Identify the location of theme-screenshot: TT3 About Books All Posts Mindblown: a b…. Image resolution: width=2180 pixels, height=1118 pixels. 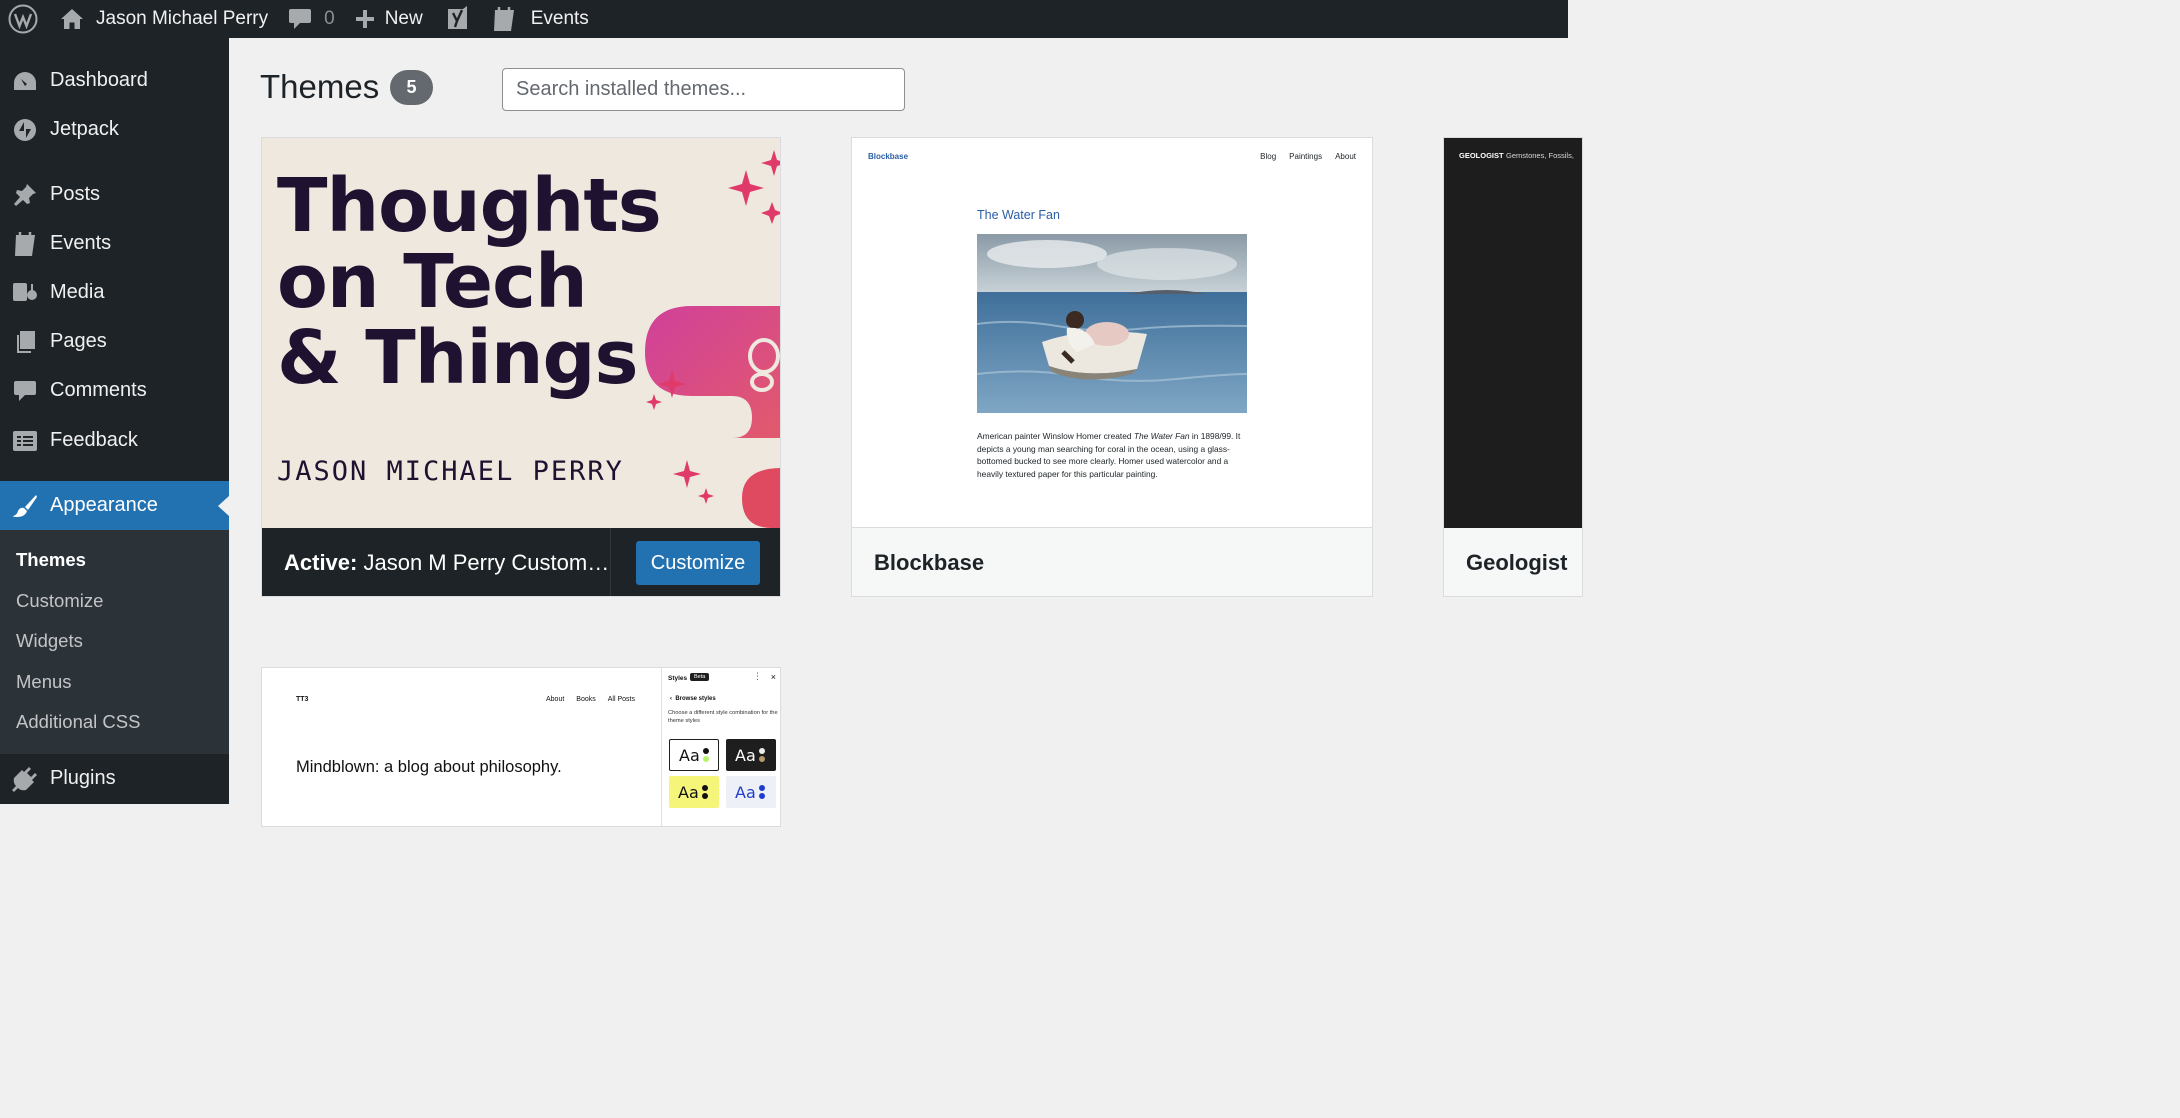
(521, 747).